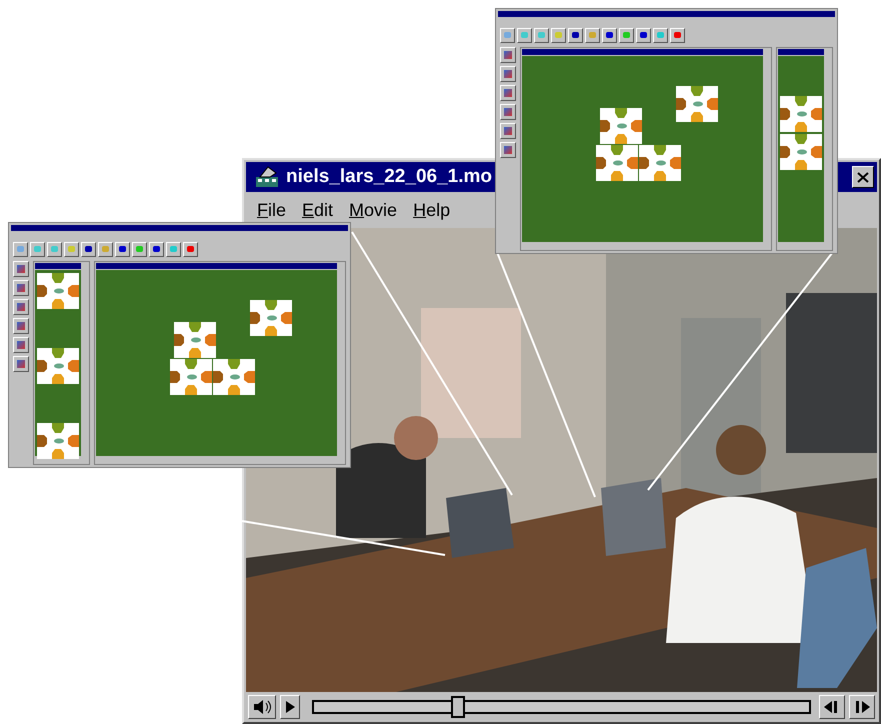 The width and height of the screenshot is (881, 724). I want to click on close-button, so click(863, 177).